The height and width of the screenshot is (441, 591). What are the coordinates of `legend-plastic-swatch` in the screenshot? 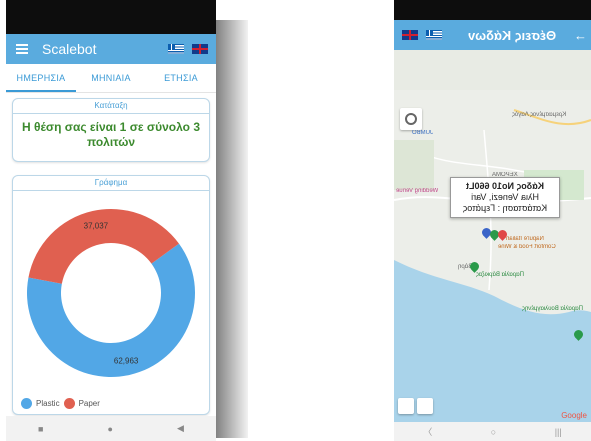 It's located at (26, 403).